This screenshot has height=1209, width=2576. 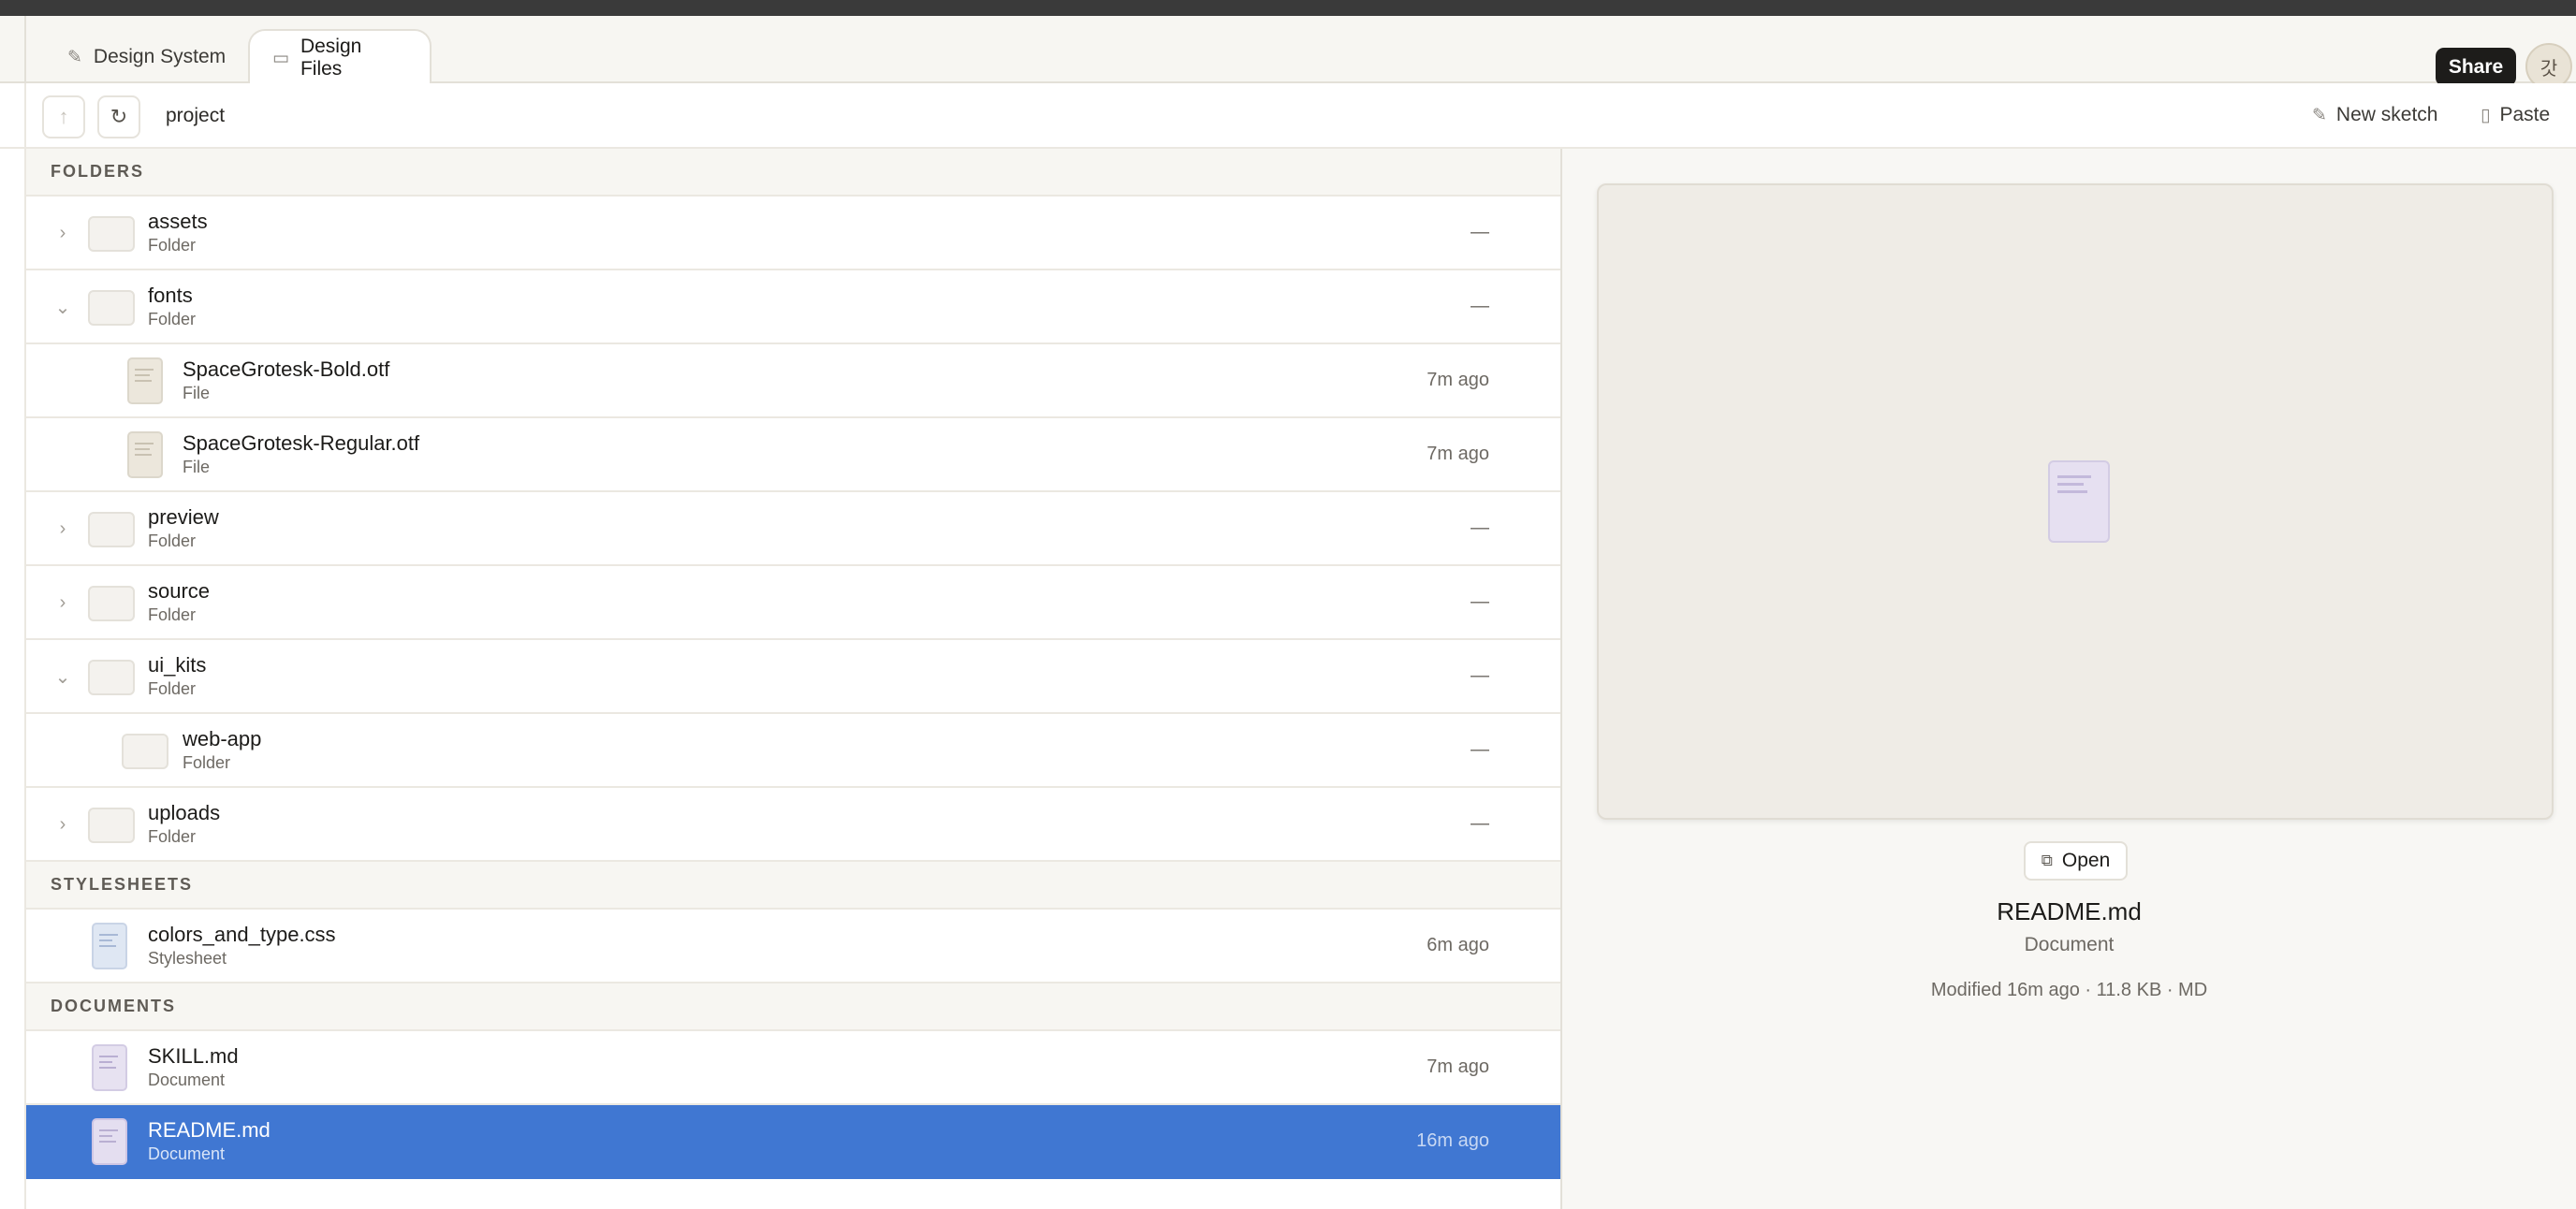 I want to click on list-item-source: › source Folder —, so click(x=793, y=603).